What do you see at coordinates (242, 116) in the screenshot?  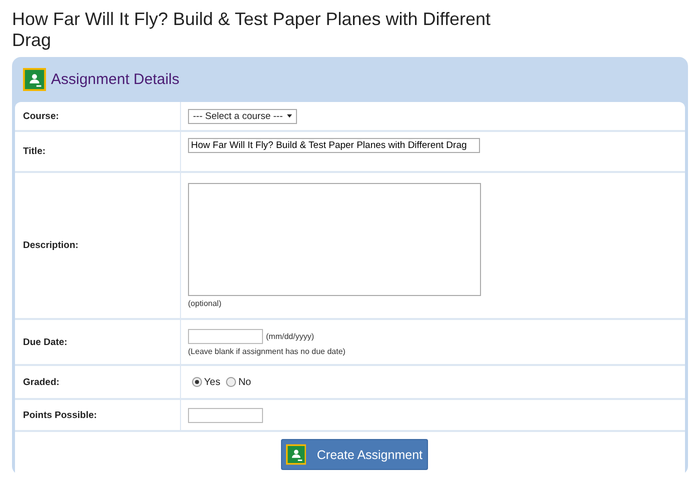 I see `course-select: --- Select a course ---` at bounding box center [242, 116].